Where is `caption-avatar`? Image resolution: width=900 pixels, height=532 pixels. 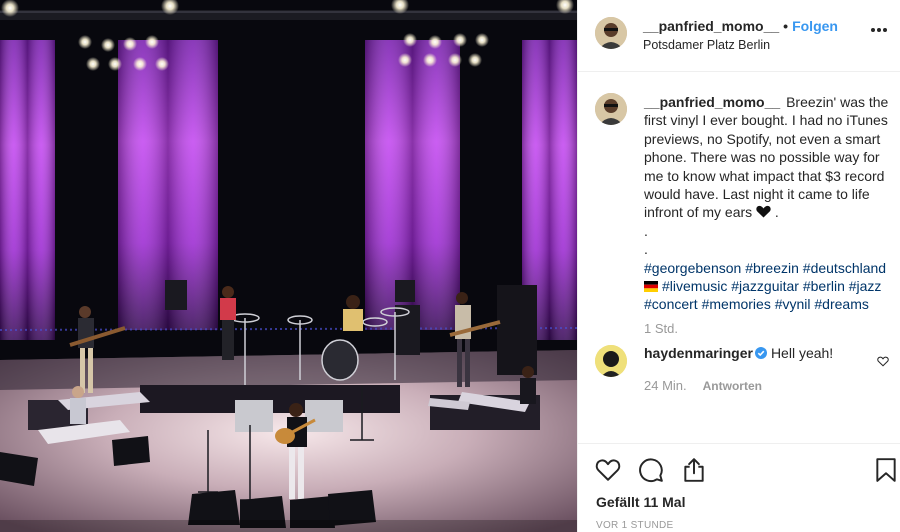
caption-avatar is located at coordinates (611, 109).